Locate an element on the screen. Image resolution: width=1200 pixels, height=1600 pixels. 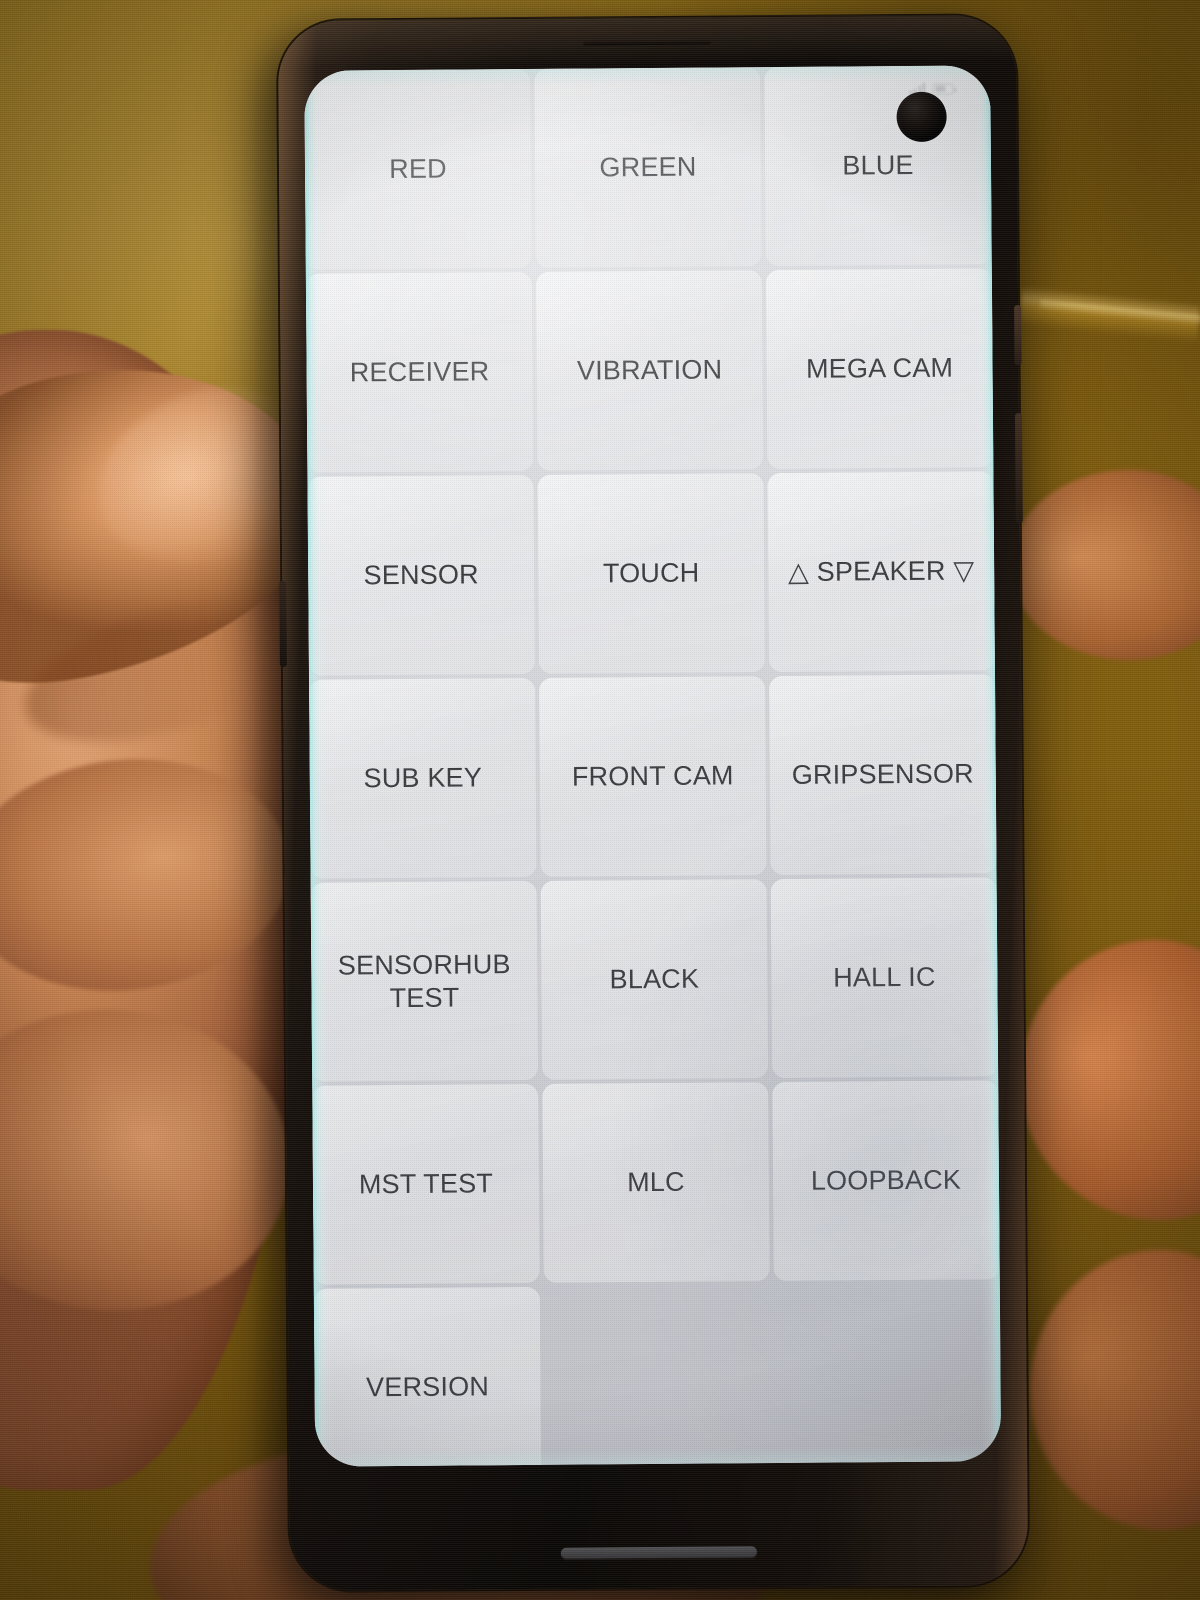
test-button-receiver: RECEIVER is located at coordinates (419, 372).